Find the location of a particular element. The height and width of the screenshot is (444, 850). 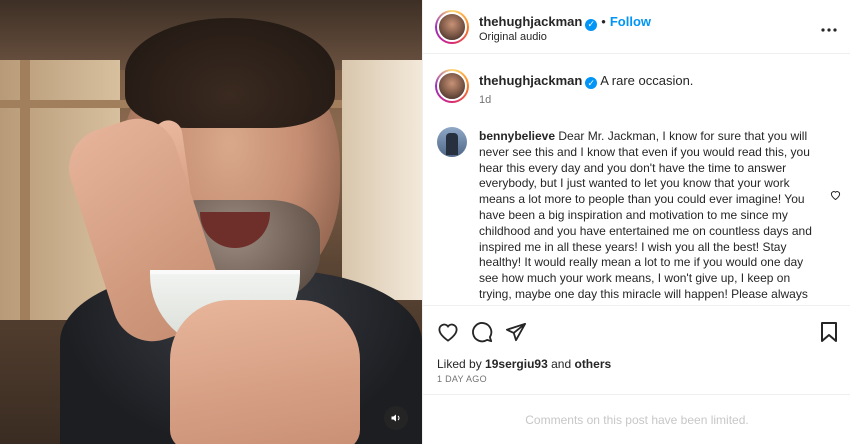

comments-limited-notice: Comments on this post have been limited. is located at coordinates (636, 419).